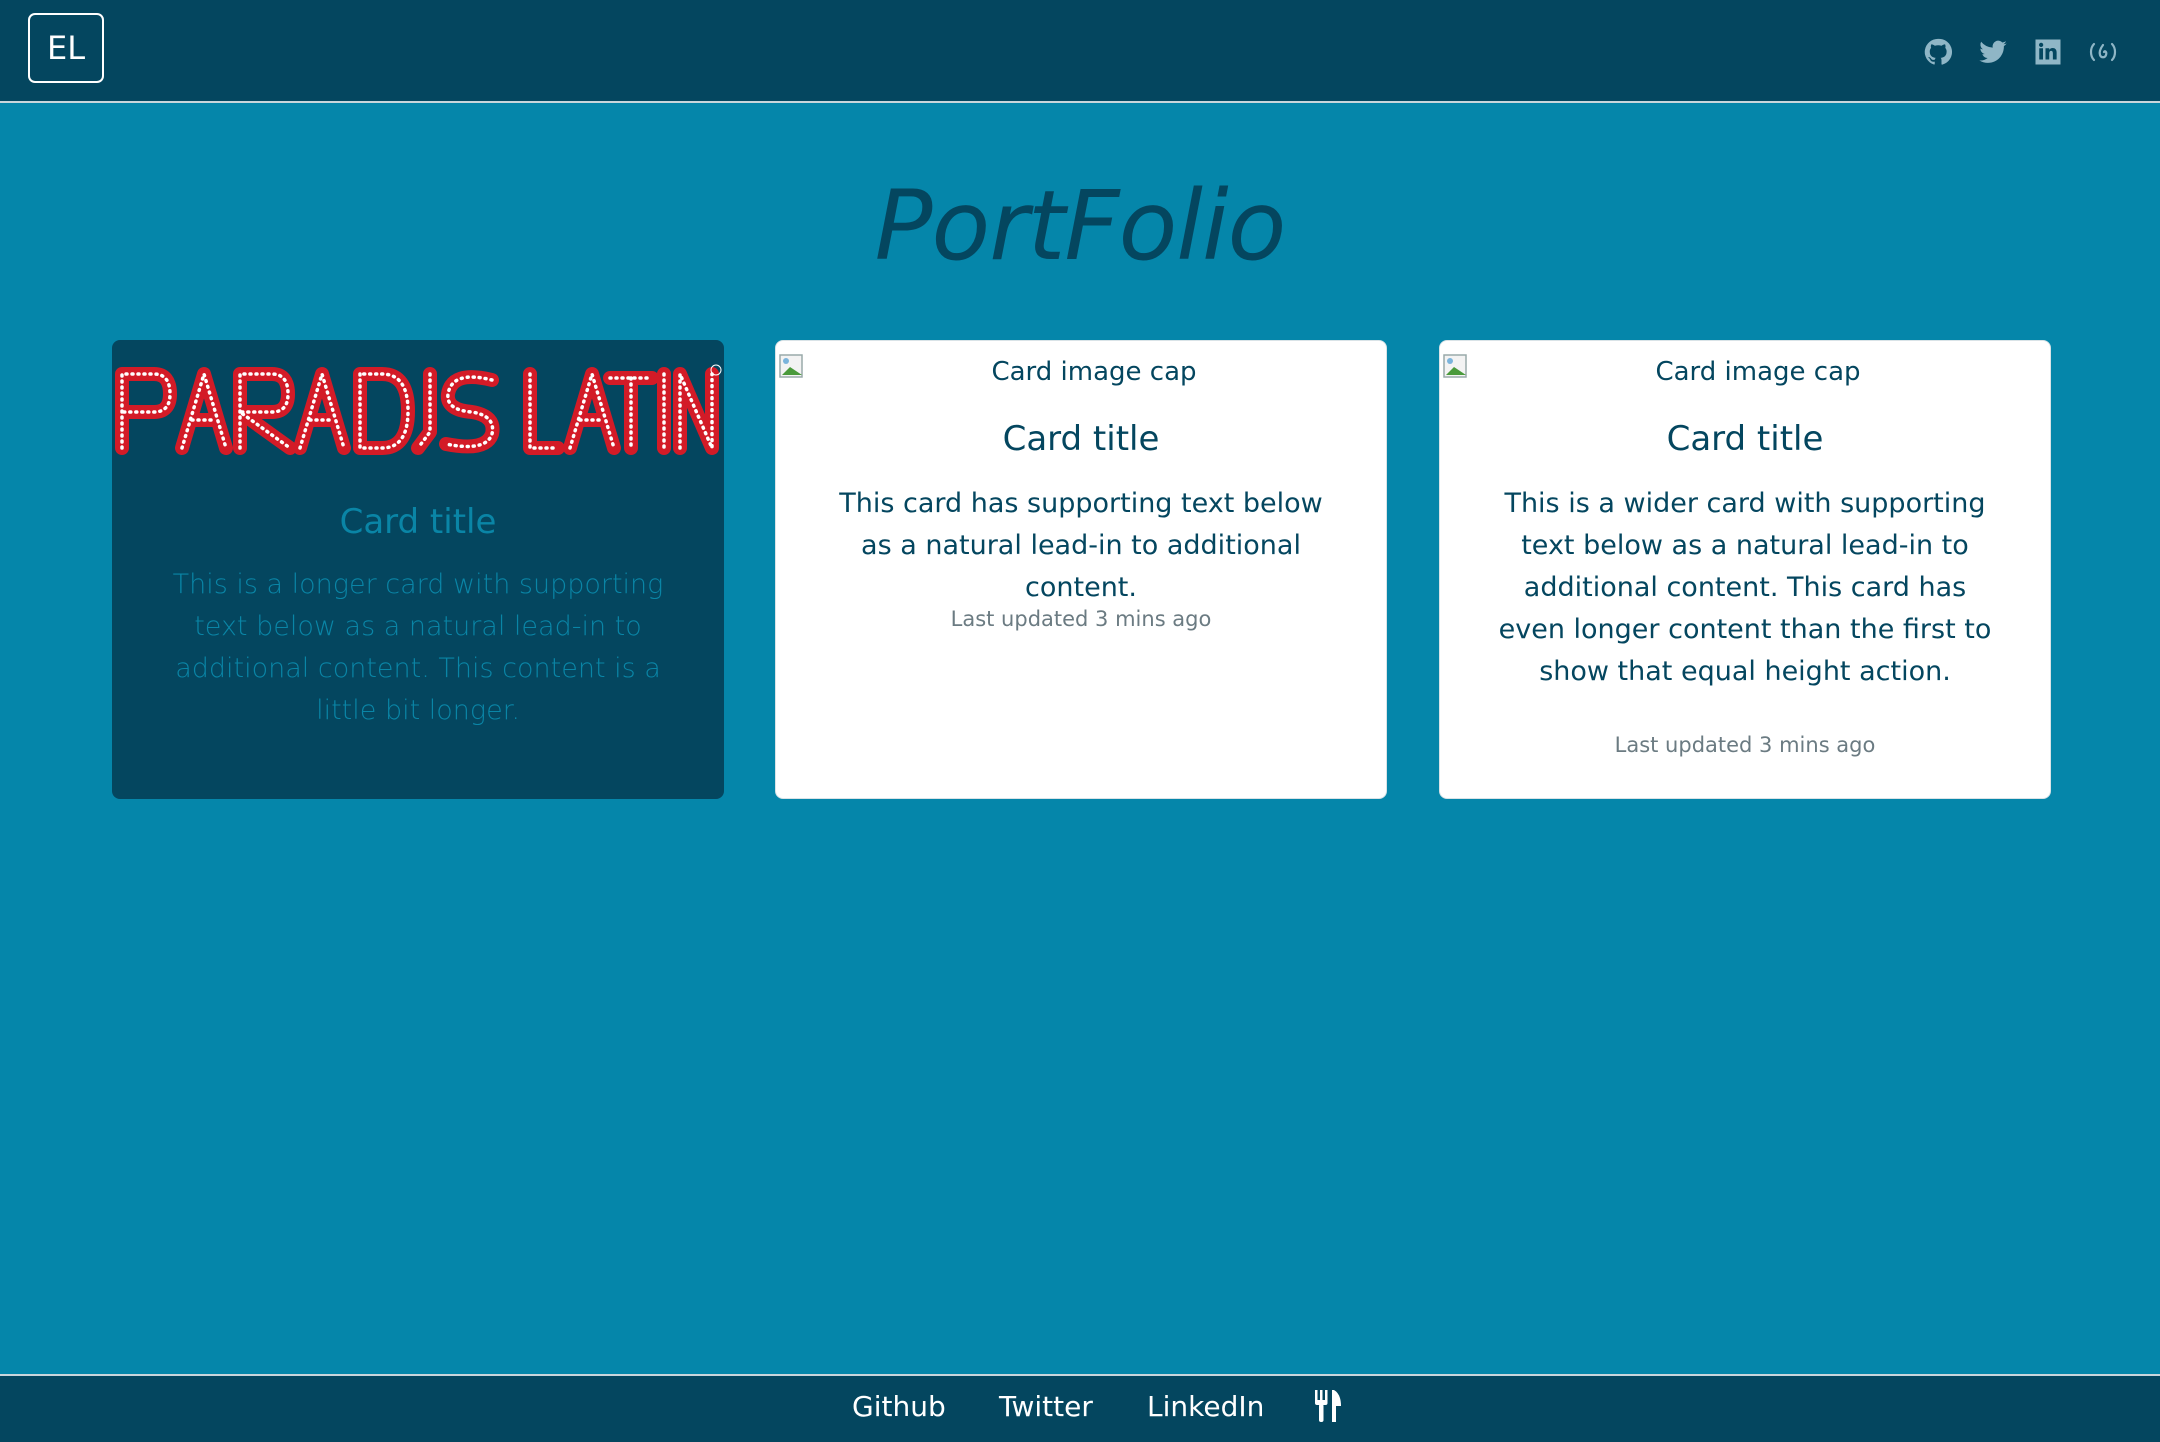 The image size is (2160, 1442). What do you see at coordinates (2103, 52) in the screenshot?
I see `freecodecamp-icon` at bounding box center [2103, 52].